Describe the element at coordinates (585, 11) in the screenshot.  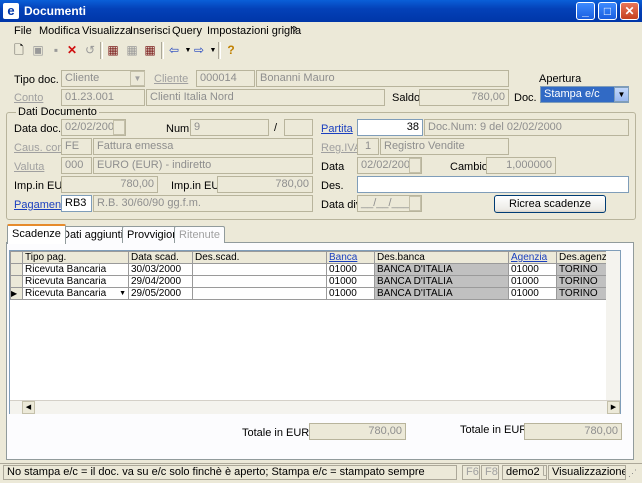
I see `minimize-button: _` at that location.